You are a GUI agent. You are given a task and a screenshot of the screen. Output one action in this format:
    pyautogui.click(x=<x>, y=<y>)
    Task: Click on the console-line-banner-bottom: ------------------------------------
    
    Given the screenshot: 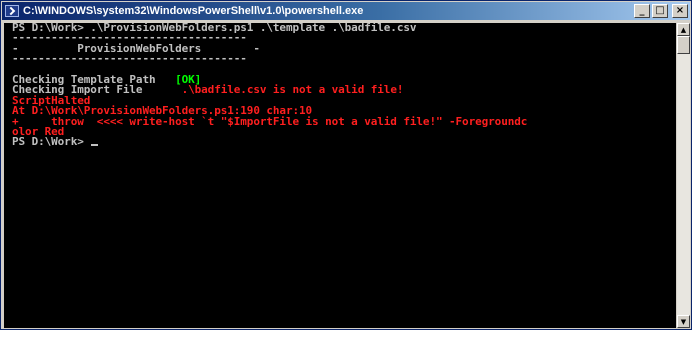 What is the action you would take?
    pyautogui.click(x=129, y=59)
    